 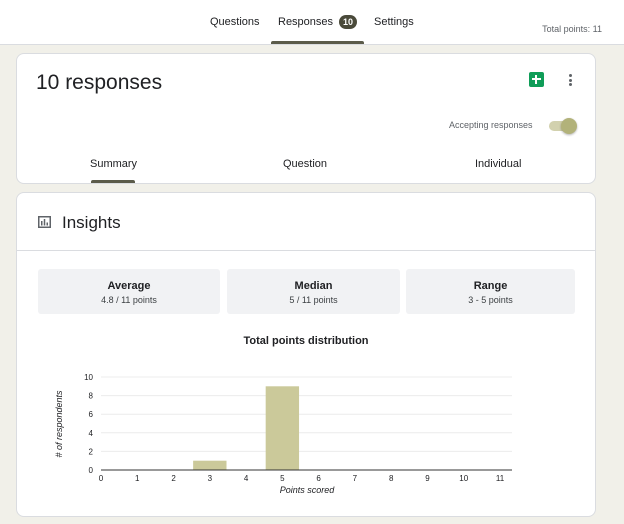 What do you see at coordinates (113, 164) in the screenshot?
I see `tab-summary: Summary` at bounding box center [113, 164].